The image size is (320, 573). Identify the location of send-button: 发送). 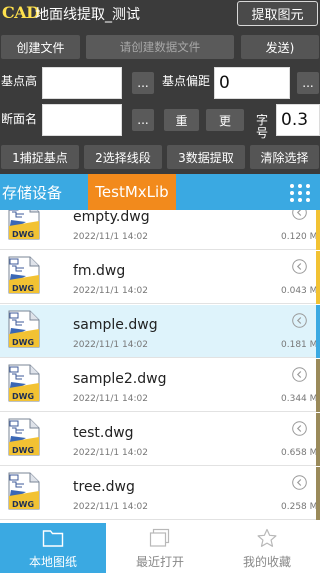
(280, 47).